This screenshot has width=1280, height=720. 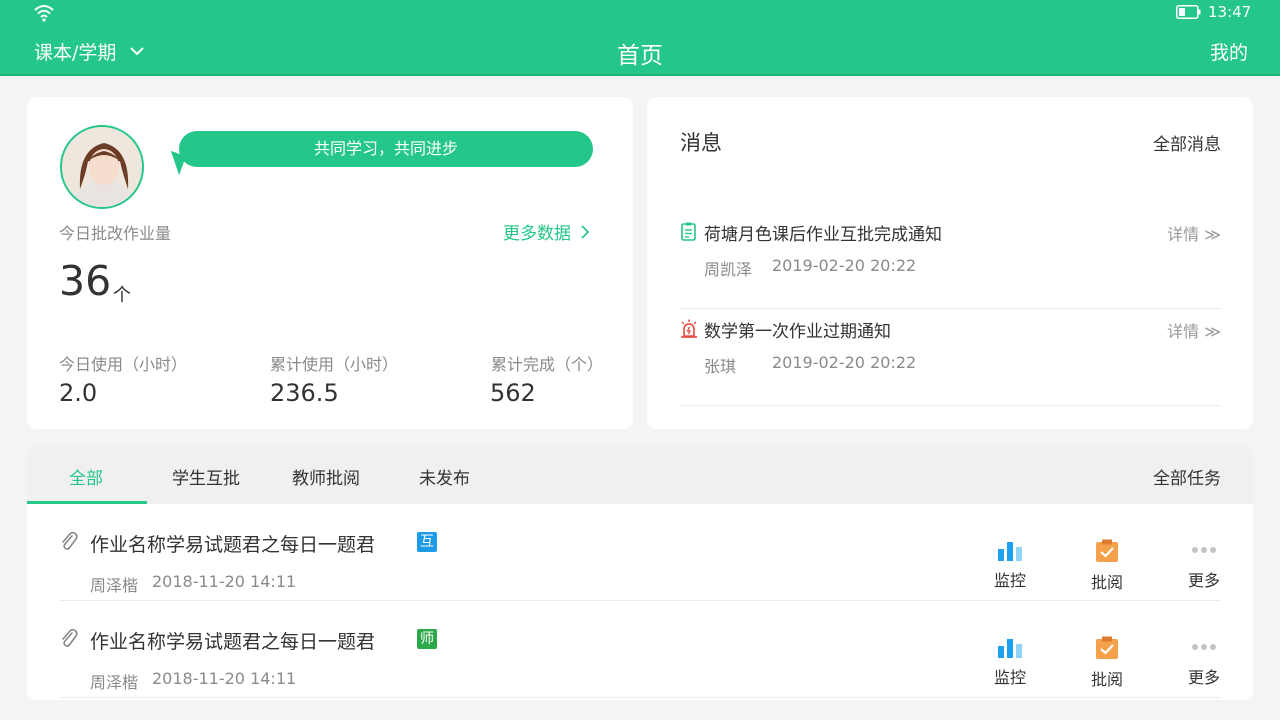 What do you see at coordinates (513, 393) in the screenshot?
I see `stat-total-done-value: 562` at bounding box center [513, 393].